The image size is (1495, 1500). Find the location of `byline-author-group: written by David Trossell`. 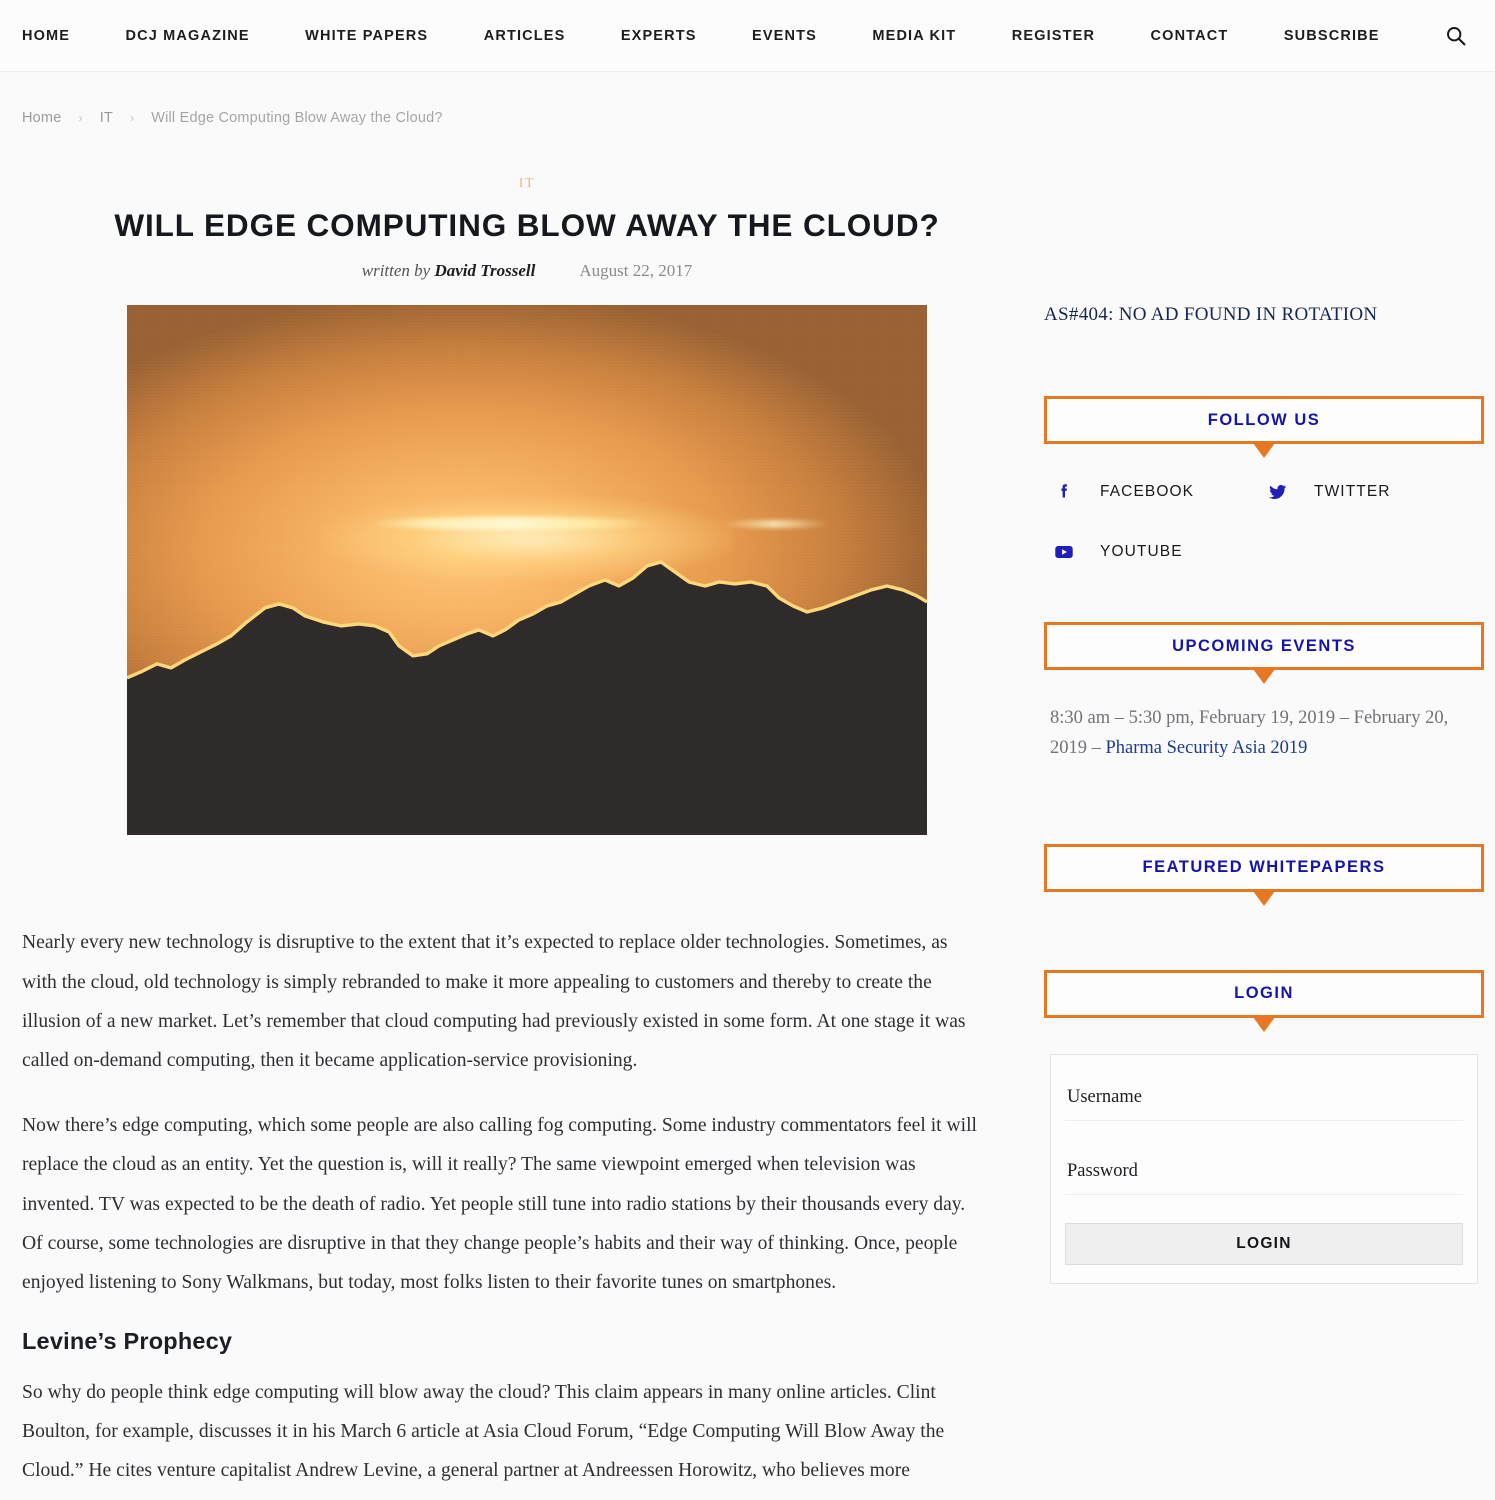

byline-author-group: written by David Trossell is located at coordinates (449, 271).